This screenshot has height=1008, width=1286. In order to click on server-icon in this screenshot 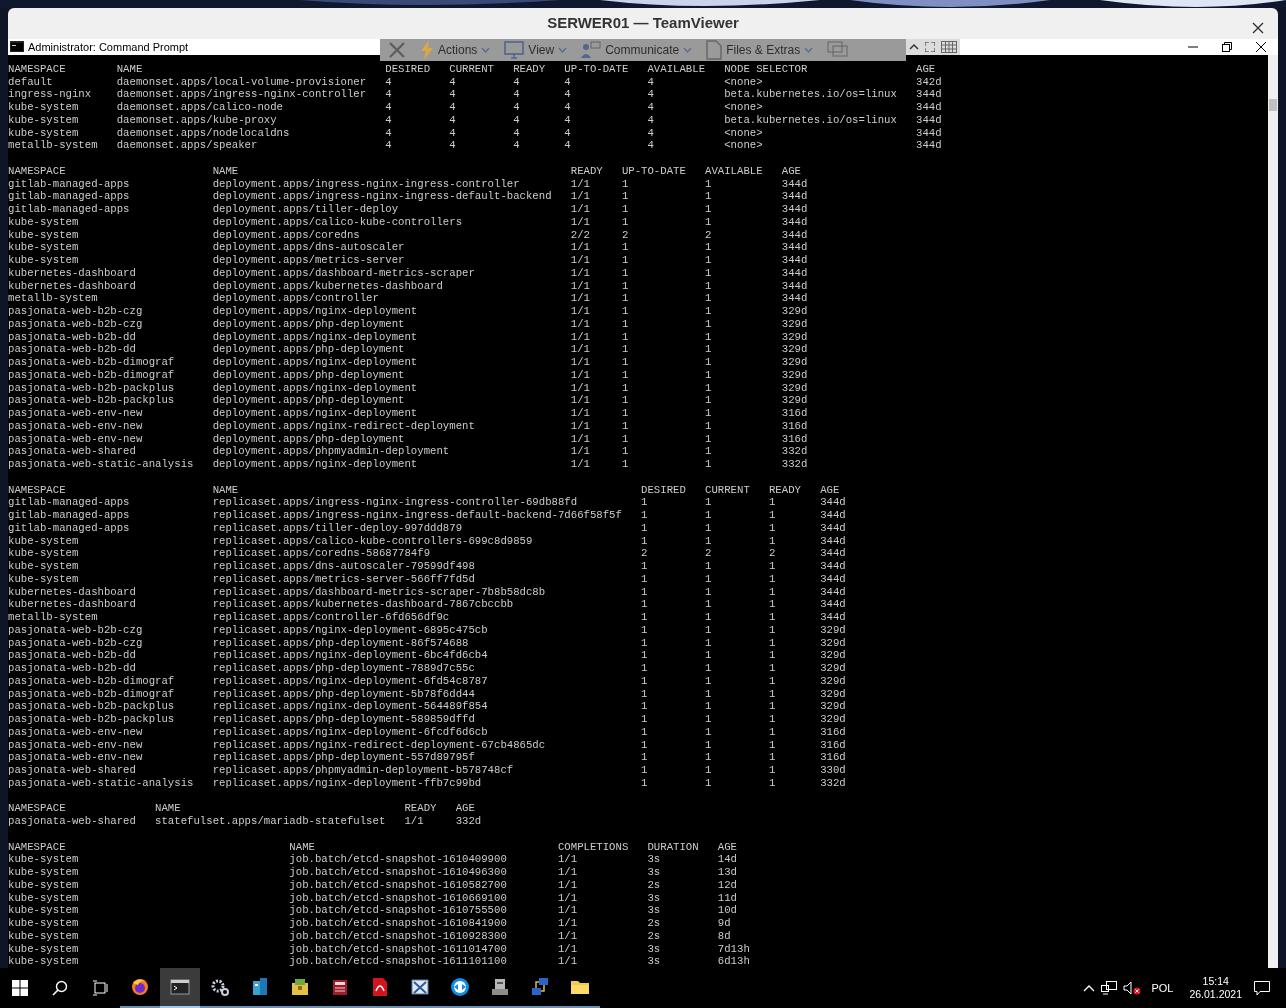, I will do `click(500, 987)`.